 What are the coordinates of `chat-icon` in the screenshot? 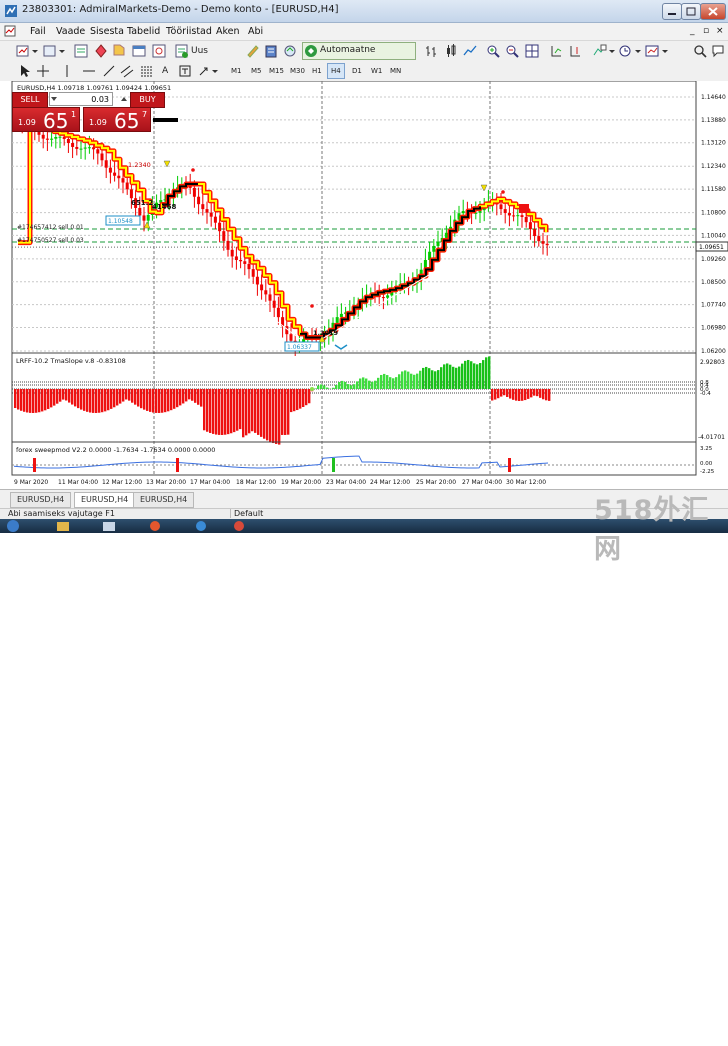 It's located at (718, 51).